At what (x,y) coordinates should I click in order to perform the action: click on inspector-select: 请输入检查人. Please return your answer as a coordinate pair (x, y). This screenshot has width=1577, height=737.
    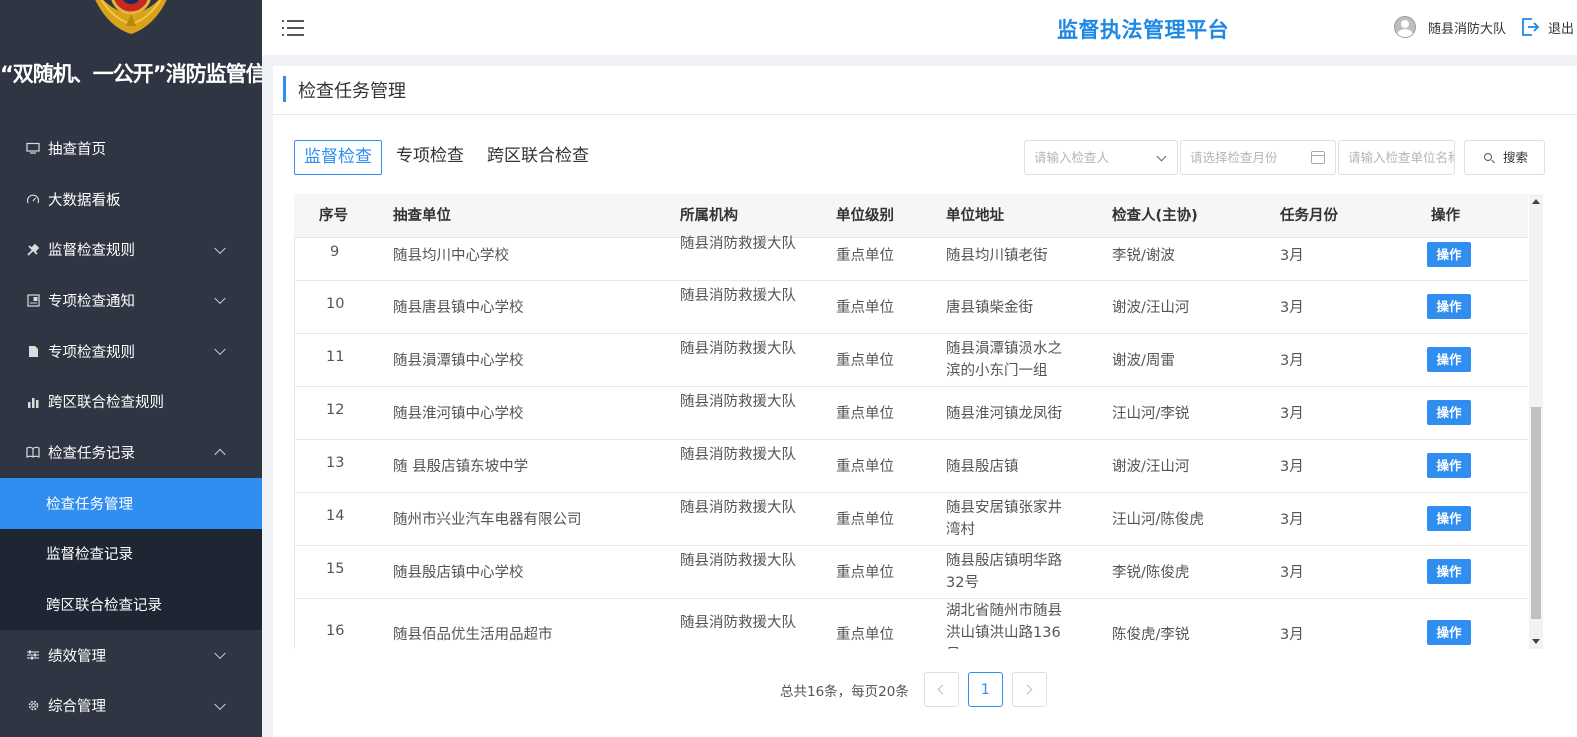
    Looking at the image, I should click on (1101, 157).